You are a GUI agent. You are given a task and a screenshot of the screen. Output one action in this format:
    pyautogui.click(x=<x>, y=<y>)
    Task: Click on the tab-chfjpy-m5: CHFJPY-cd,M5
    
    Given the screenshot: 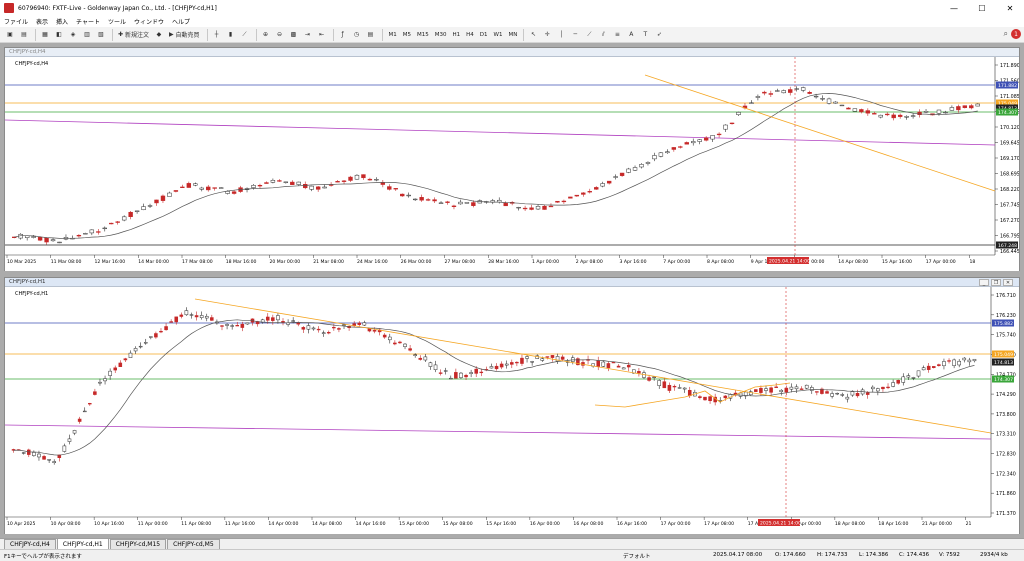 What is the action you would take?
    pyautogui.click(x=193, y=544)
    